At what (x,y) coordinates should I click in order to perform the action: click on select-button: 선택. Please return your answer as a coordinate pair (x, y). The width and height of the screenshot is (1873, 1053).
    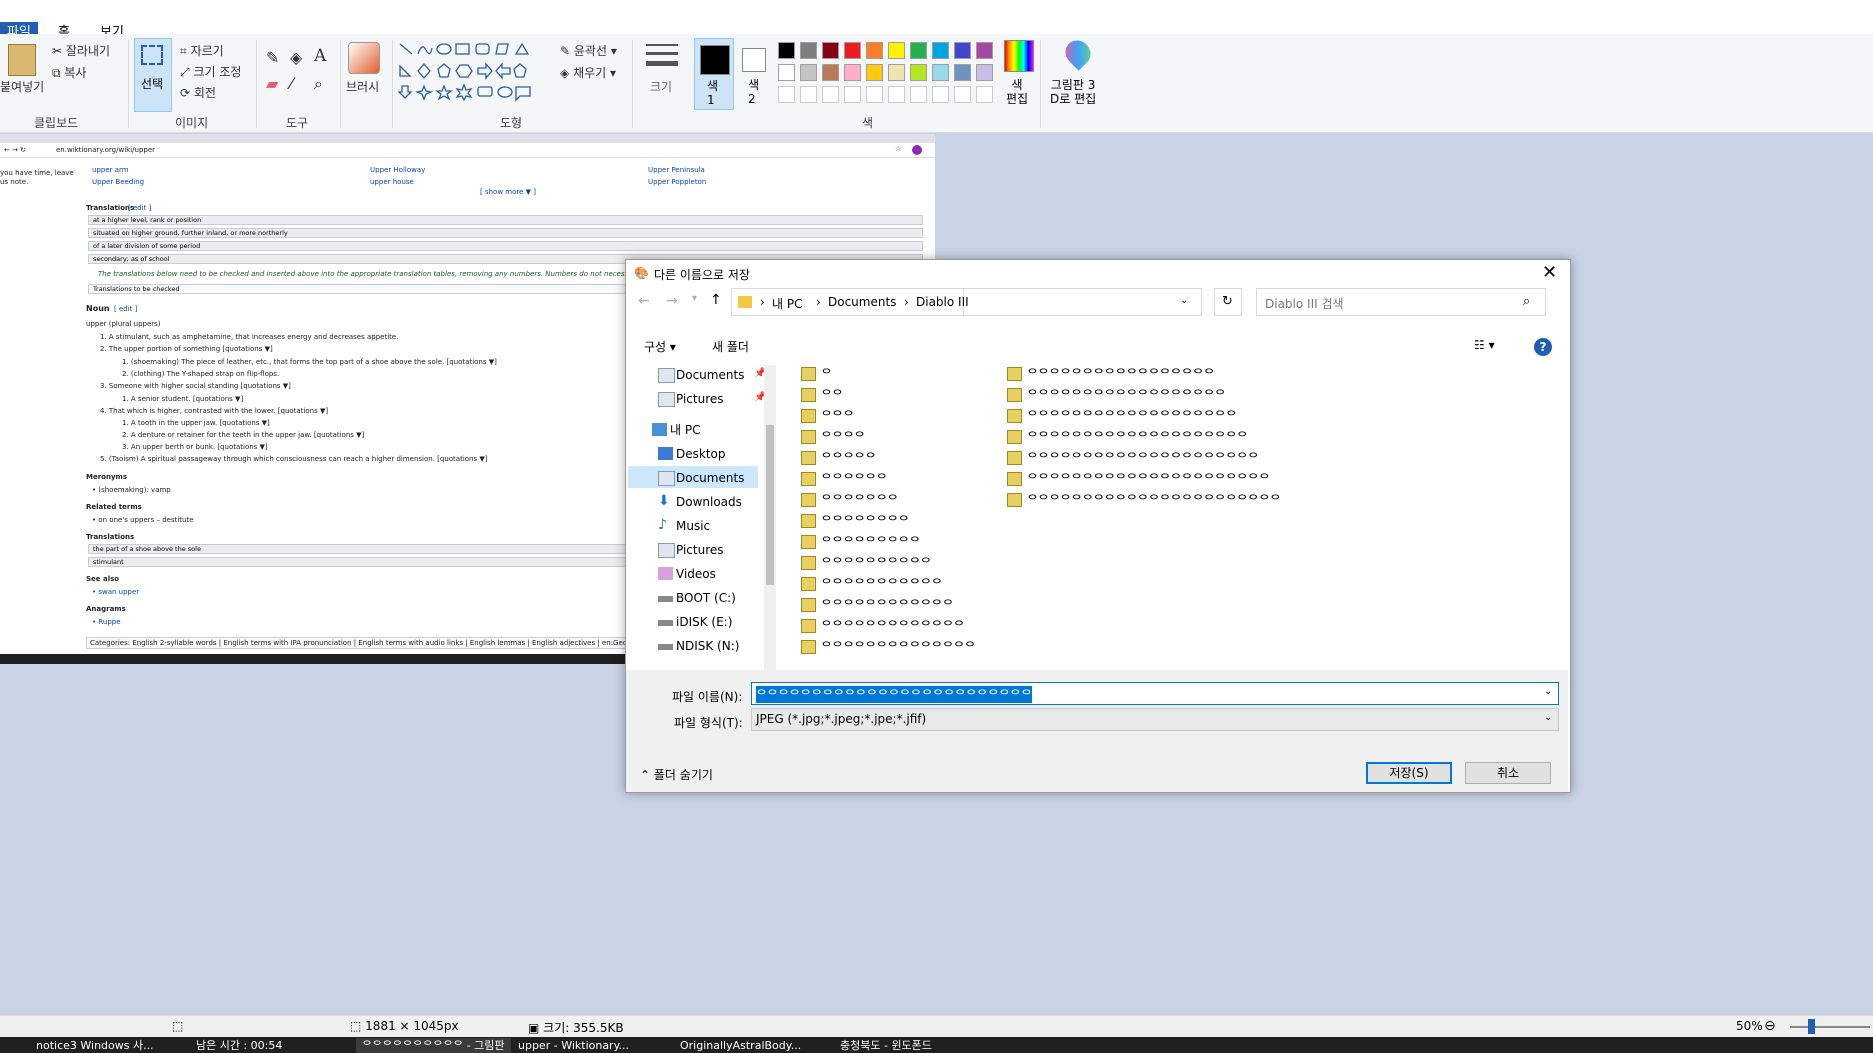
    Looking at the image, I should click on (153, 75).